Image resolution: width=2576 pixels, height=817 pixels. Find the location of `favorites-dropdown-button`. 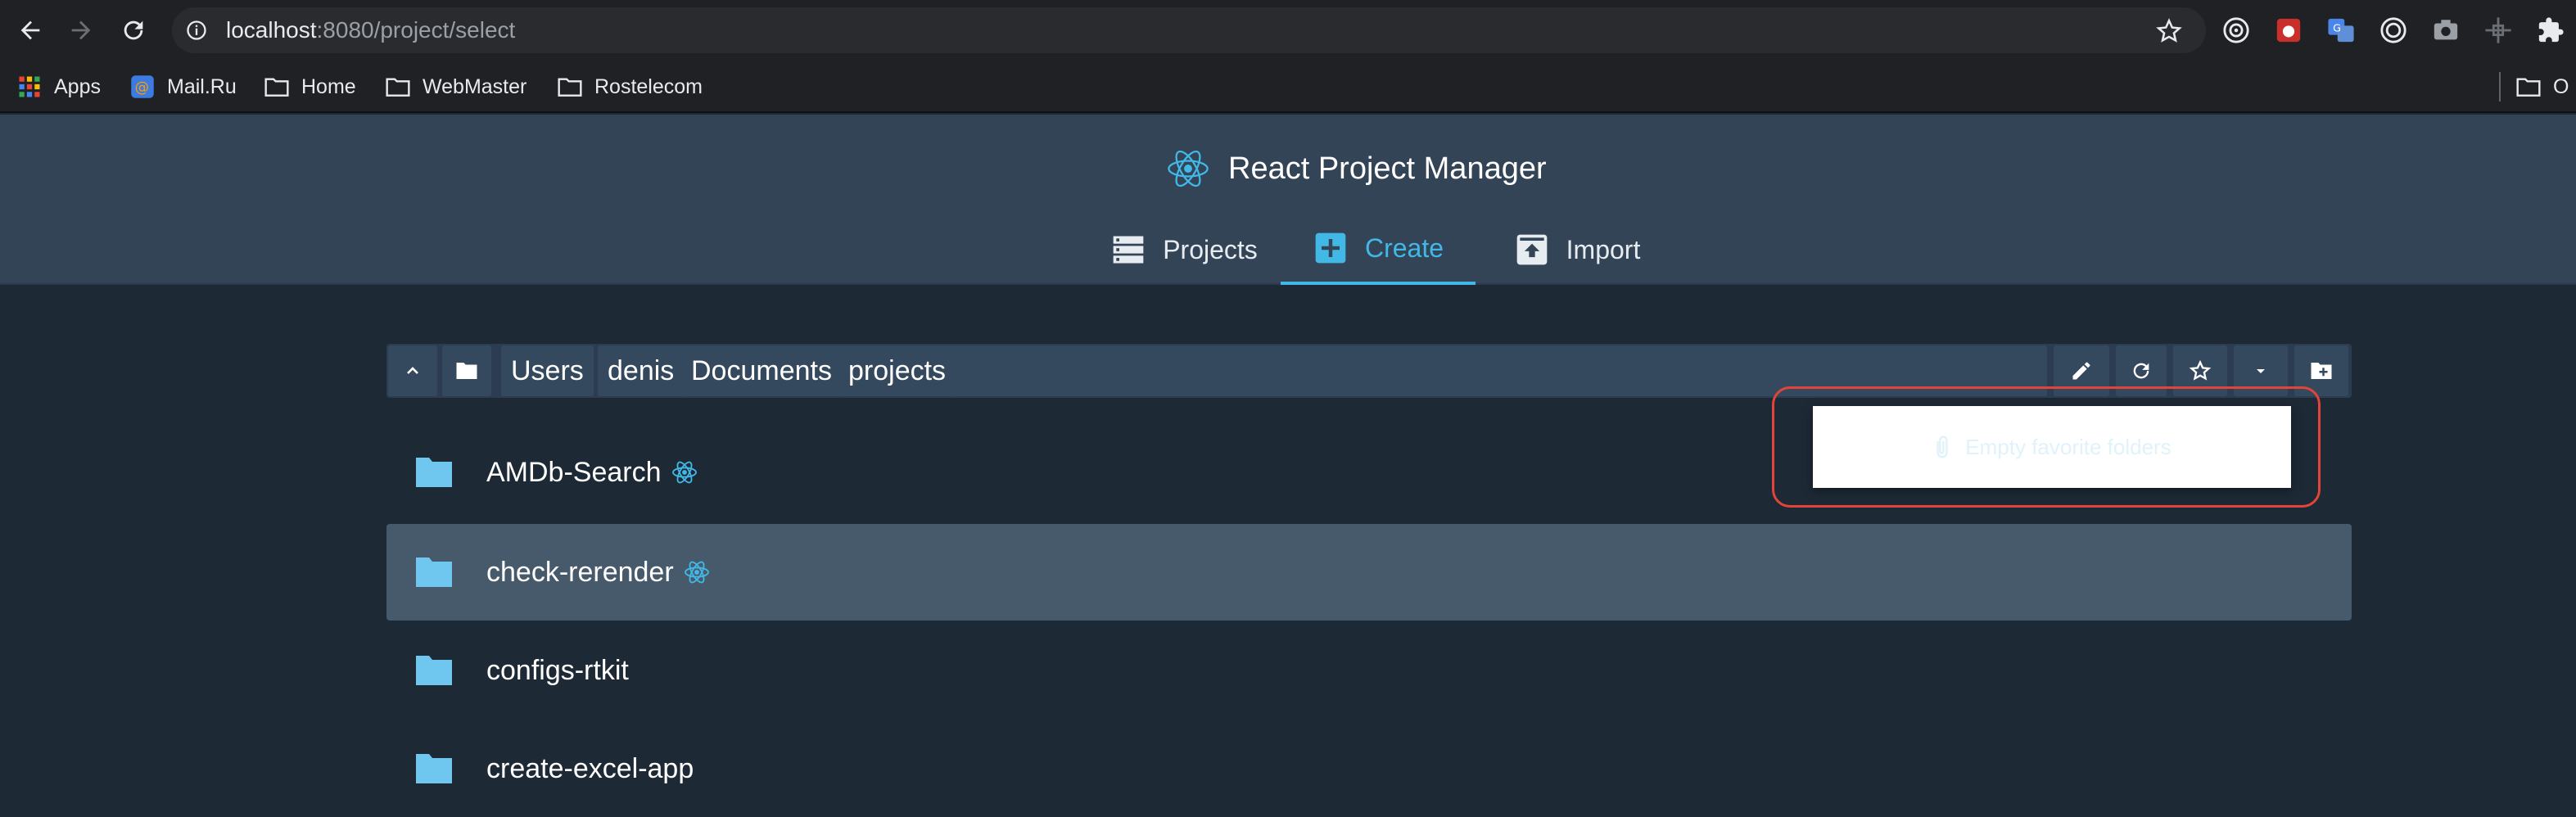

favorites-dropdown-button is located at coordinates (2261, 370).